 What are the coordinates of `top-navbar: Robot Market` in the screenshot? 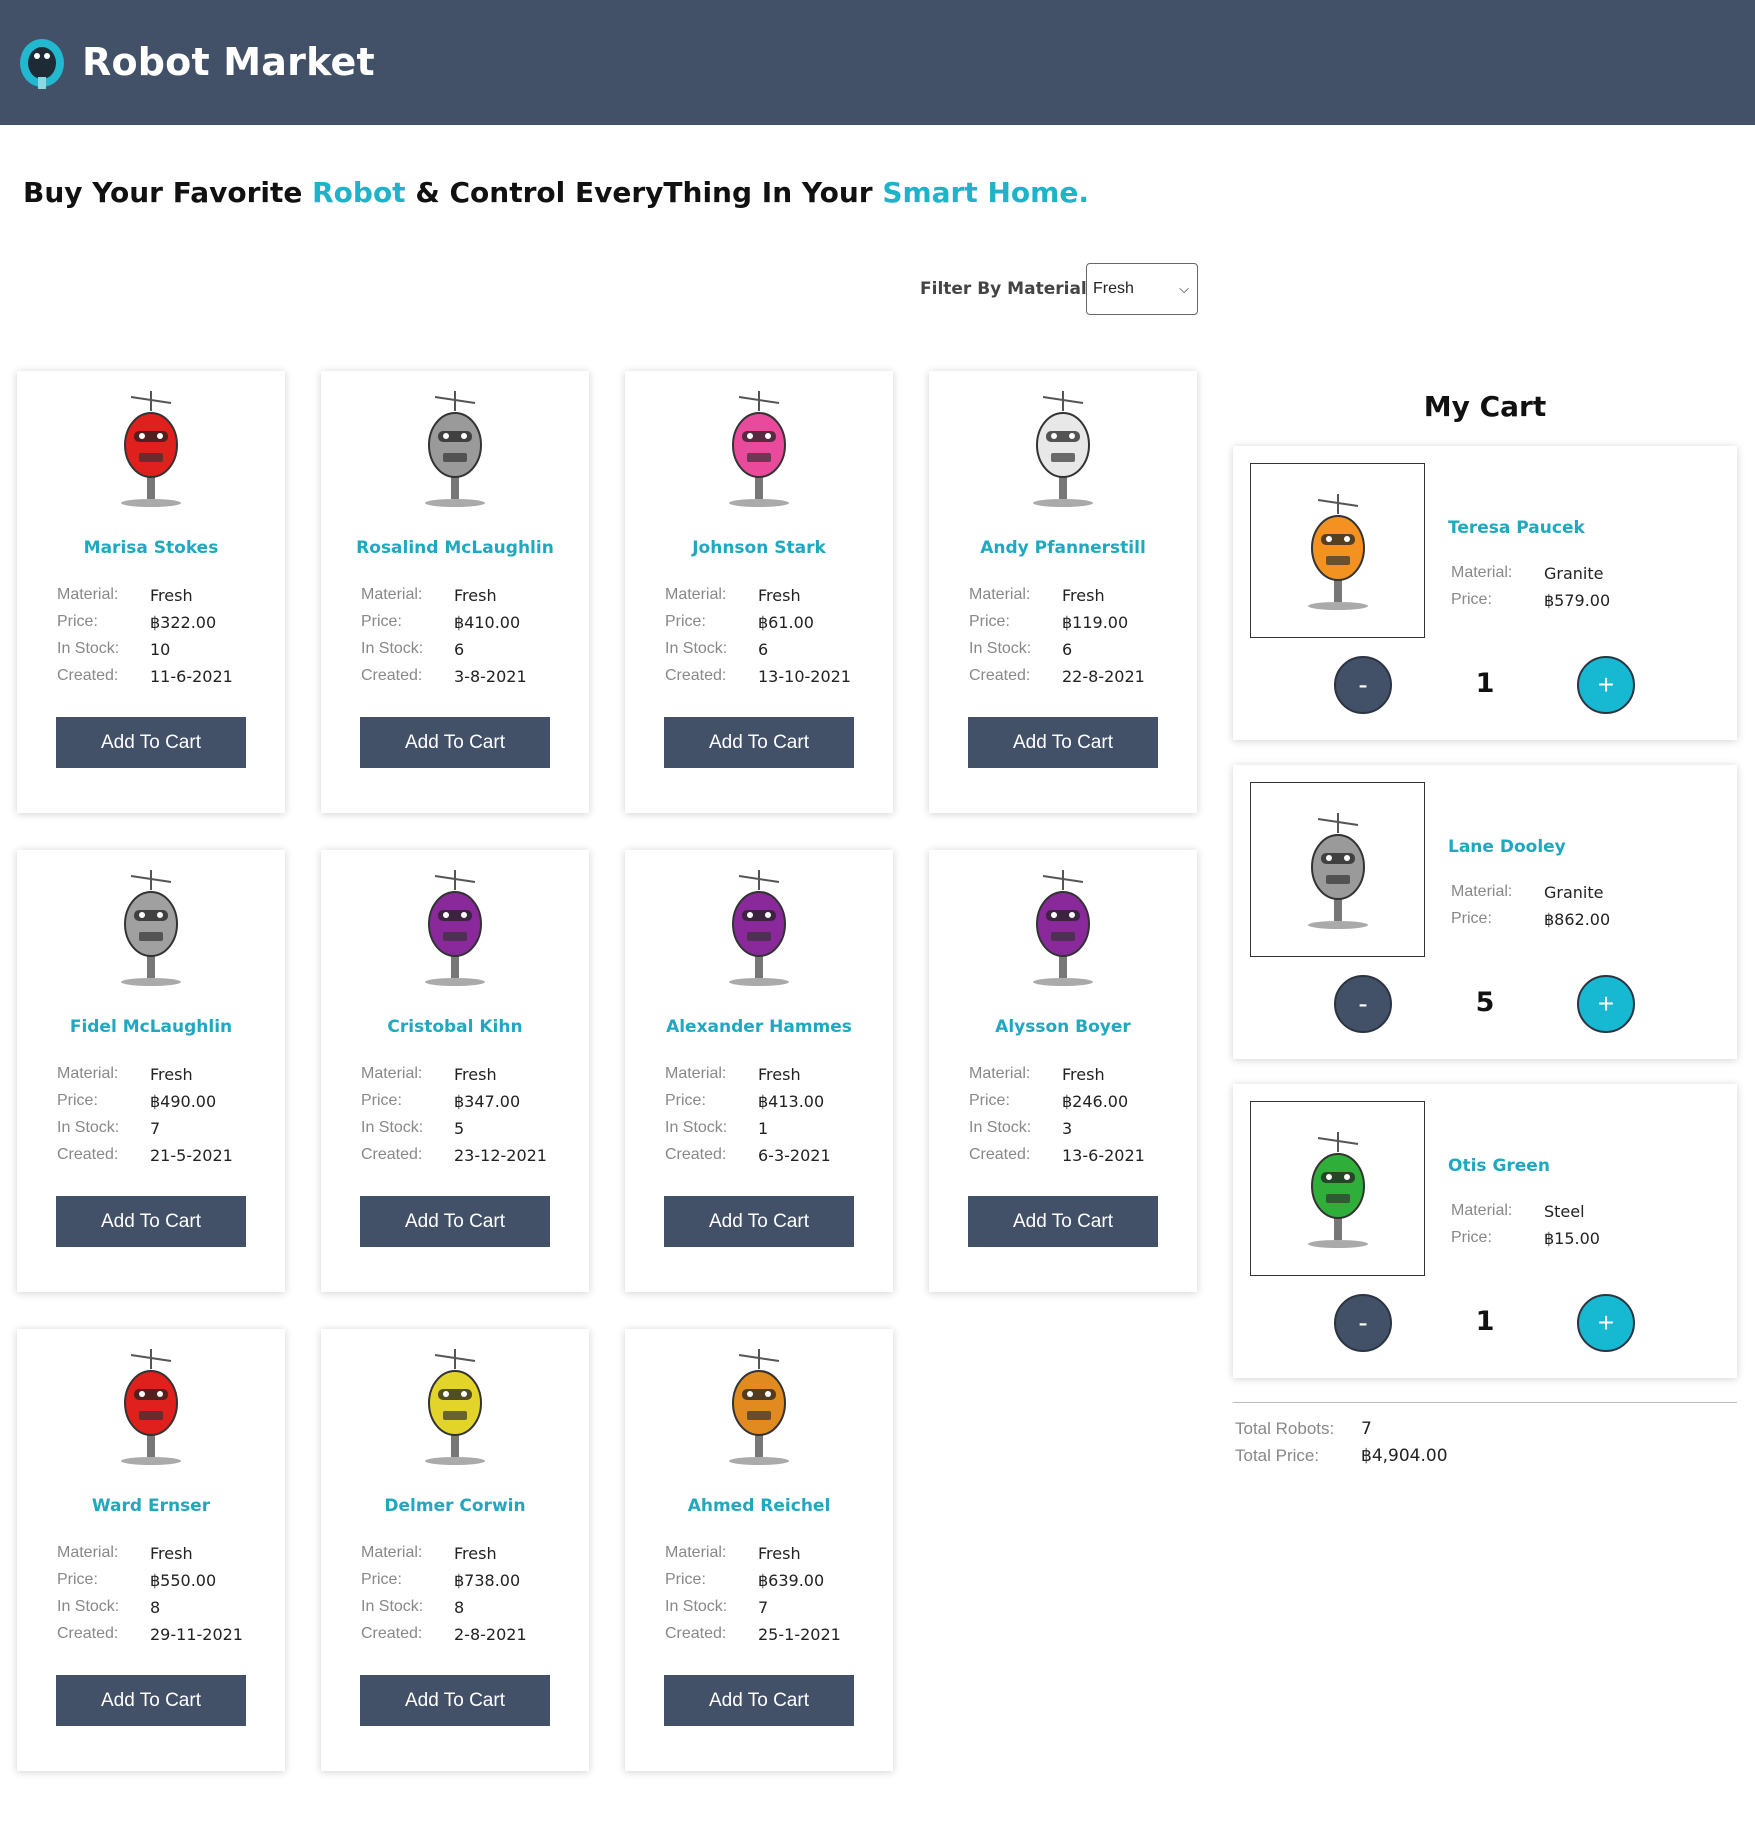 It's located at (877, 62).